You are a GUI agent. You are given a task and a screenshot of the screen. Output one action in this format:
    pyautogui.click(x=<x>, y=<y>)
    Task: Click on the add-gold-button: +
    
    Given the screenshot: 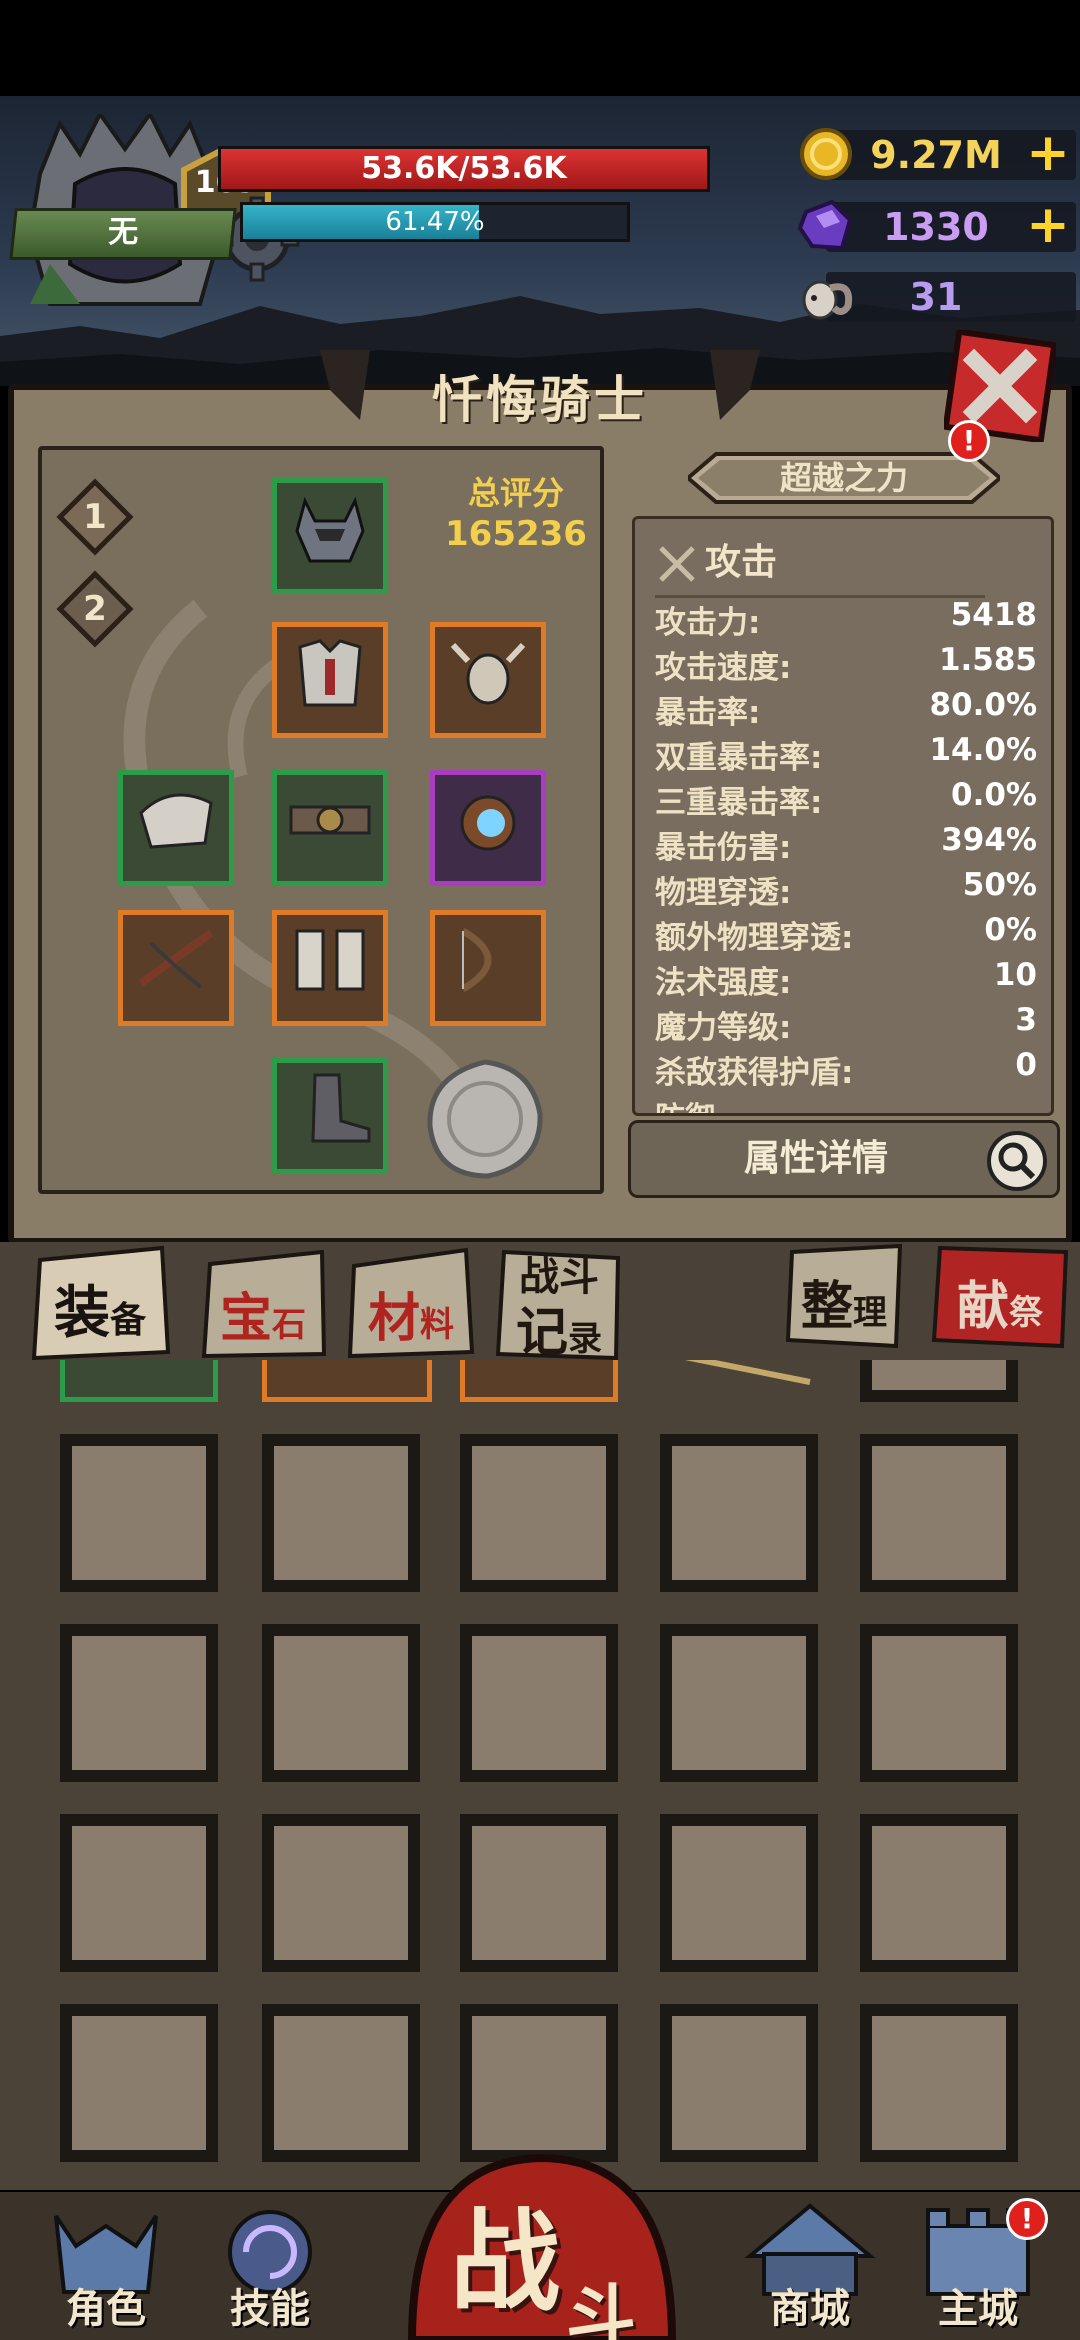 What is the action you would take?
    pyautogui.click(x=1048, y=153)
    